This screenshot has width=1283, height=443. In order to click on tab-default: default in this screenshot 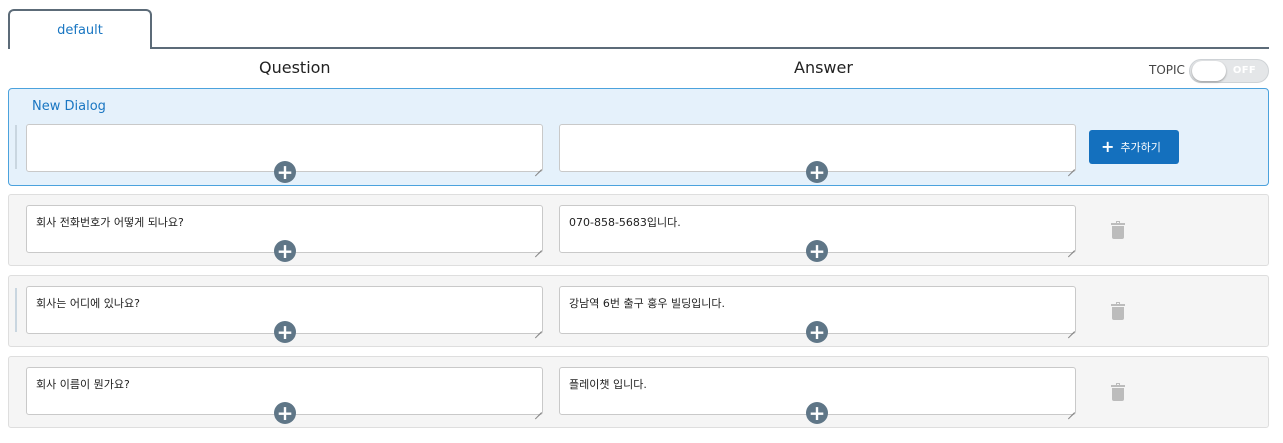, I will do `click(80, 30)`.